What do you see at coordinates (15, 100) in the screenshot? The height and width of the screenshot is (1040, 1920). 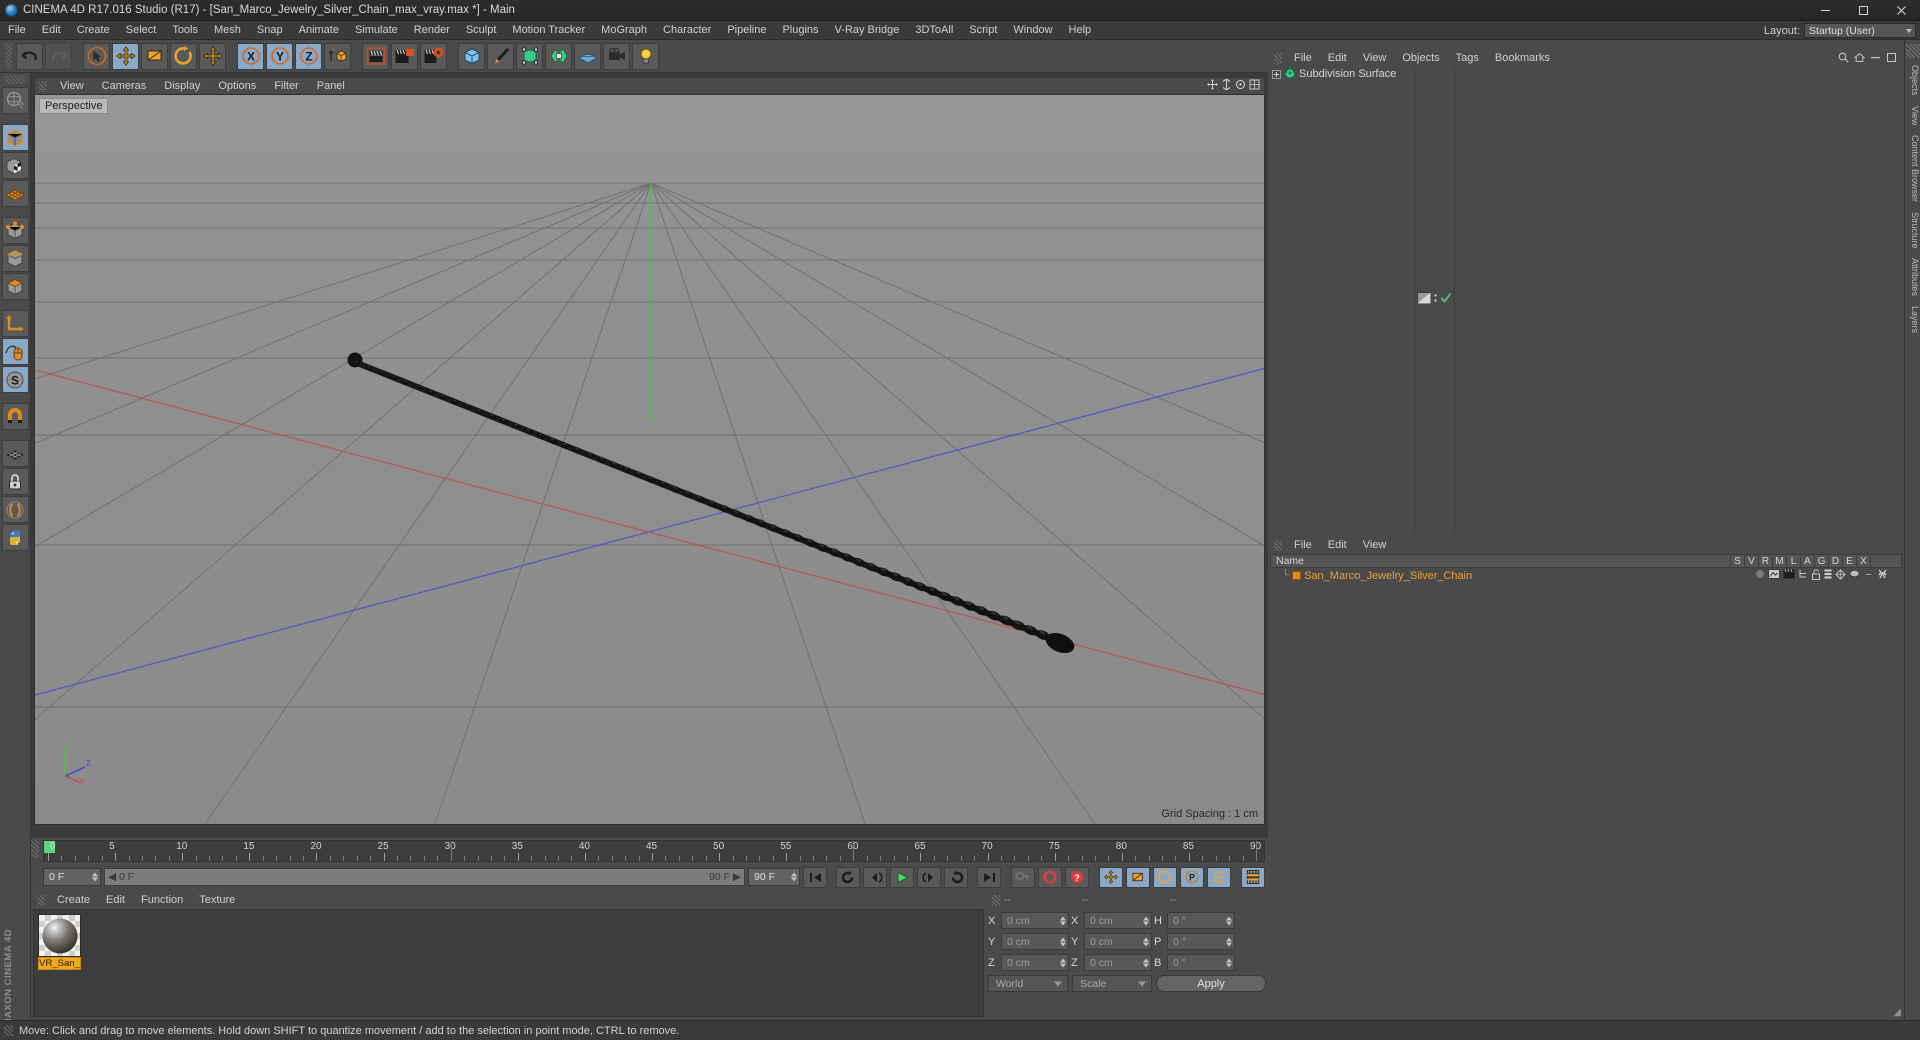 I see `make-editable-tool` at bounding box center [15, 100].